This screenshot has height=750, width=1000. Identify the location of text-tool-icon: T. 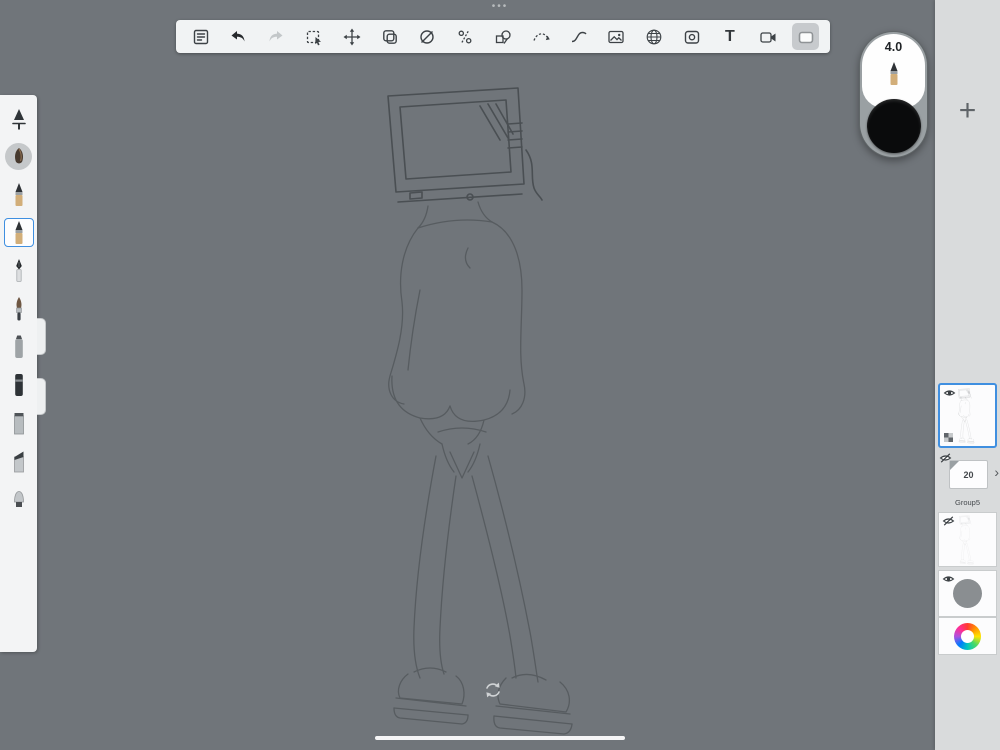
(729, 36).